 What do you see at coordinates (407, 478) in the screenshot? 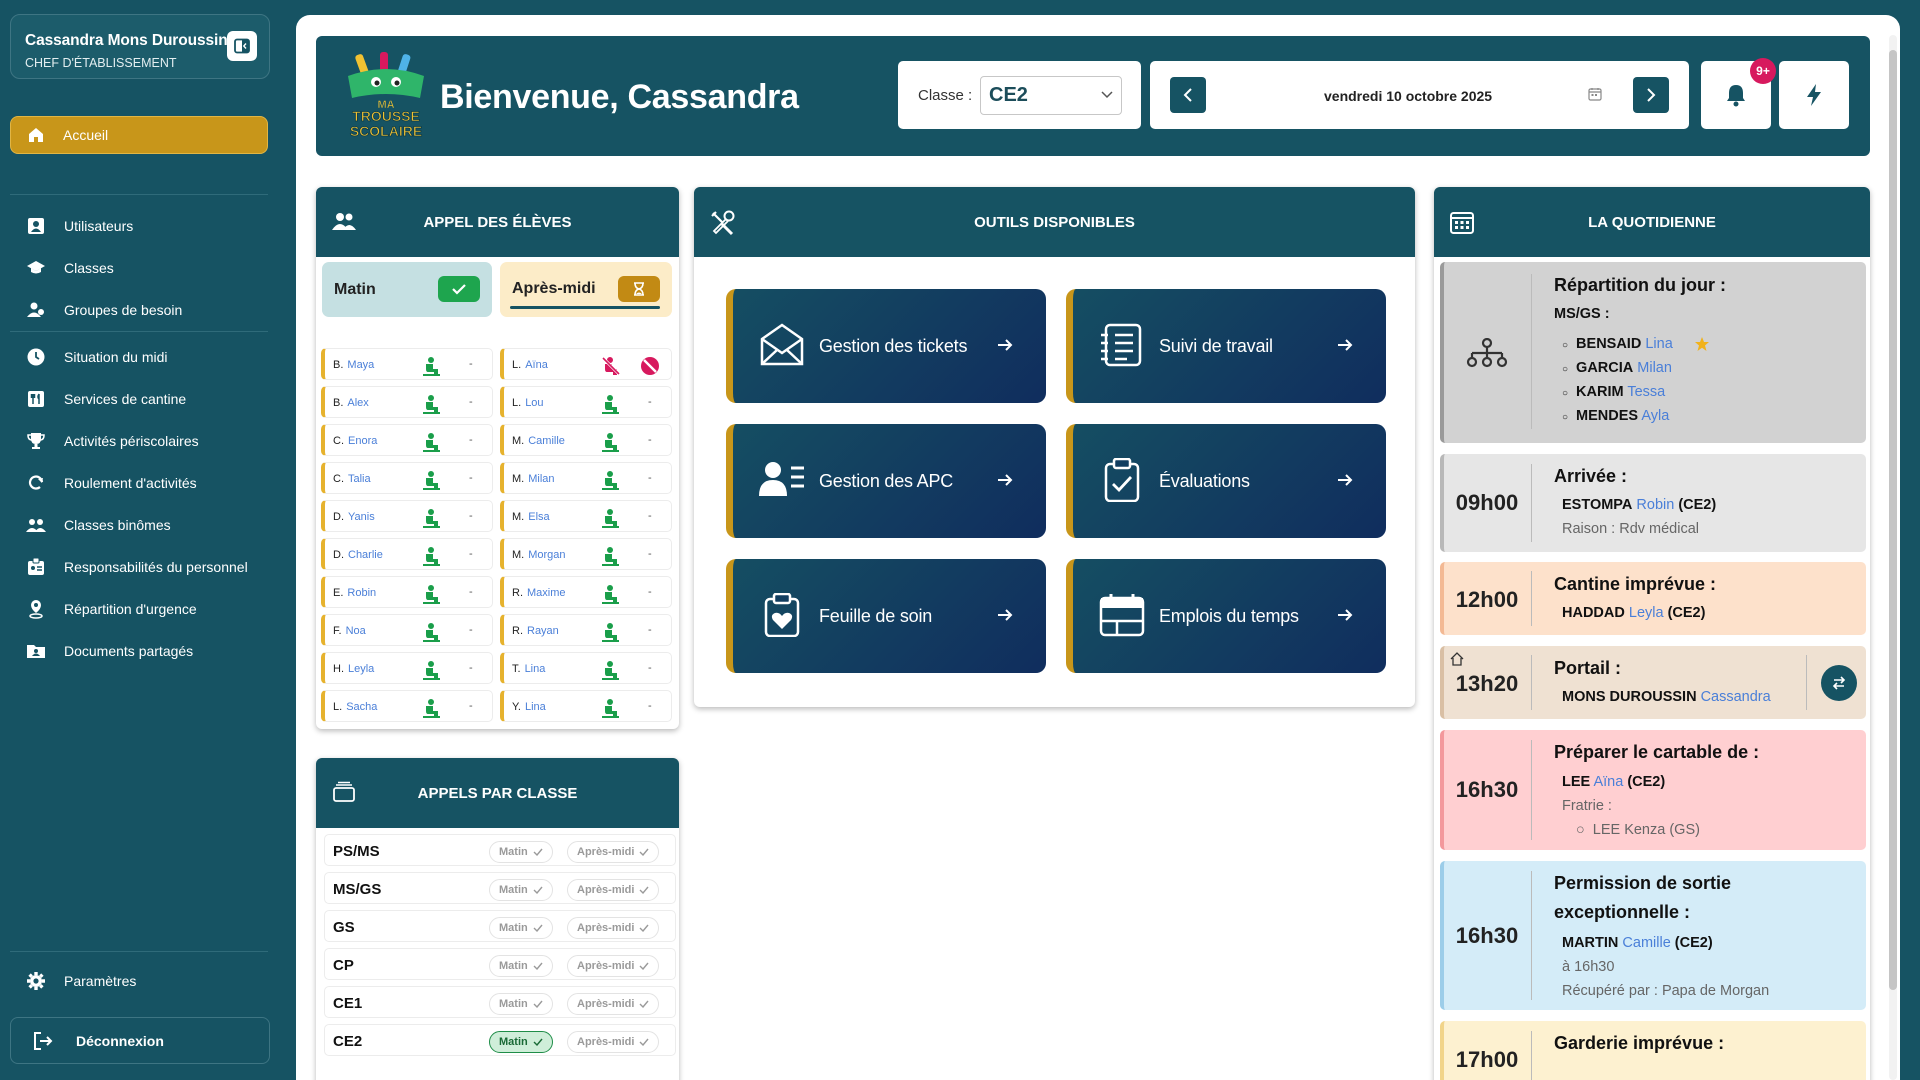
I see `student-row: C. Talia -` at bounding box center [407, 478].